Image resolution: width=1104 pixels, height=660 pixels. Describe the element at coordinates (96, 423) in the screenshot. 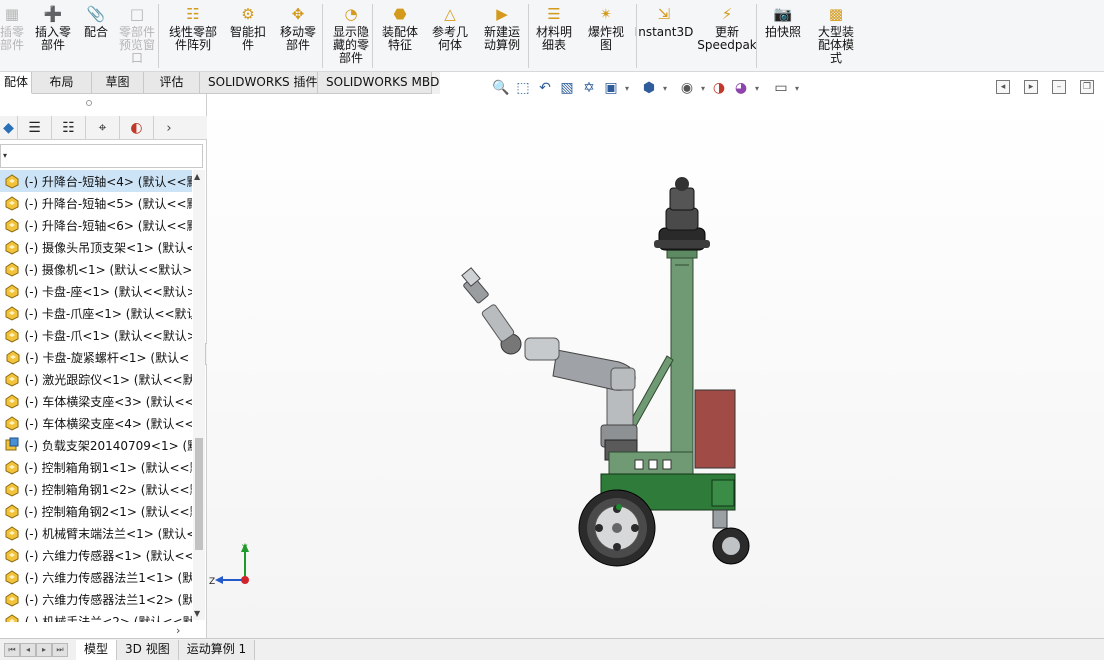

I see `tree-item: (-) 车体横梁支座<4> (默认<<` at that location.